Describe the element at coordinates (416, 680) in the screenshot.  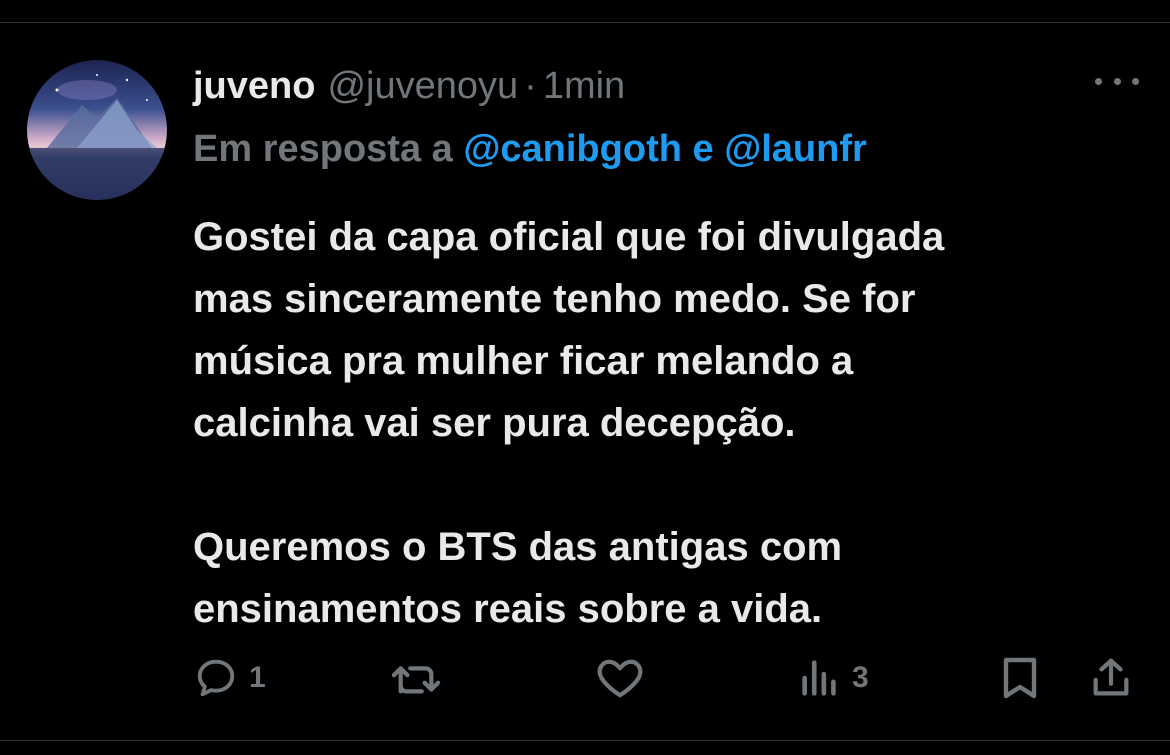
I see `retweet-icon` at that location.